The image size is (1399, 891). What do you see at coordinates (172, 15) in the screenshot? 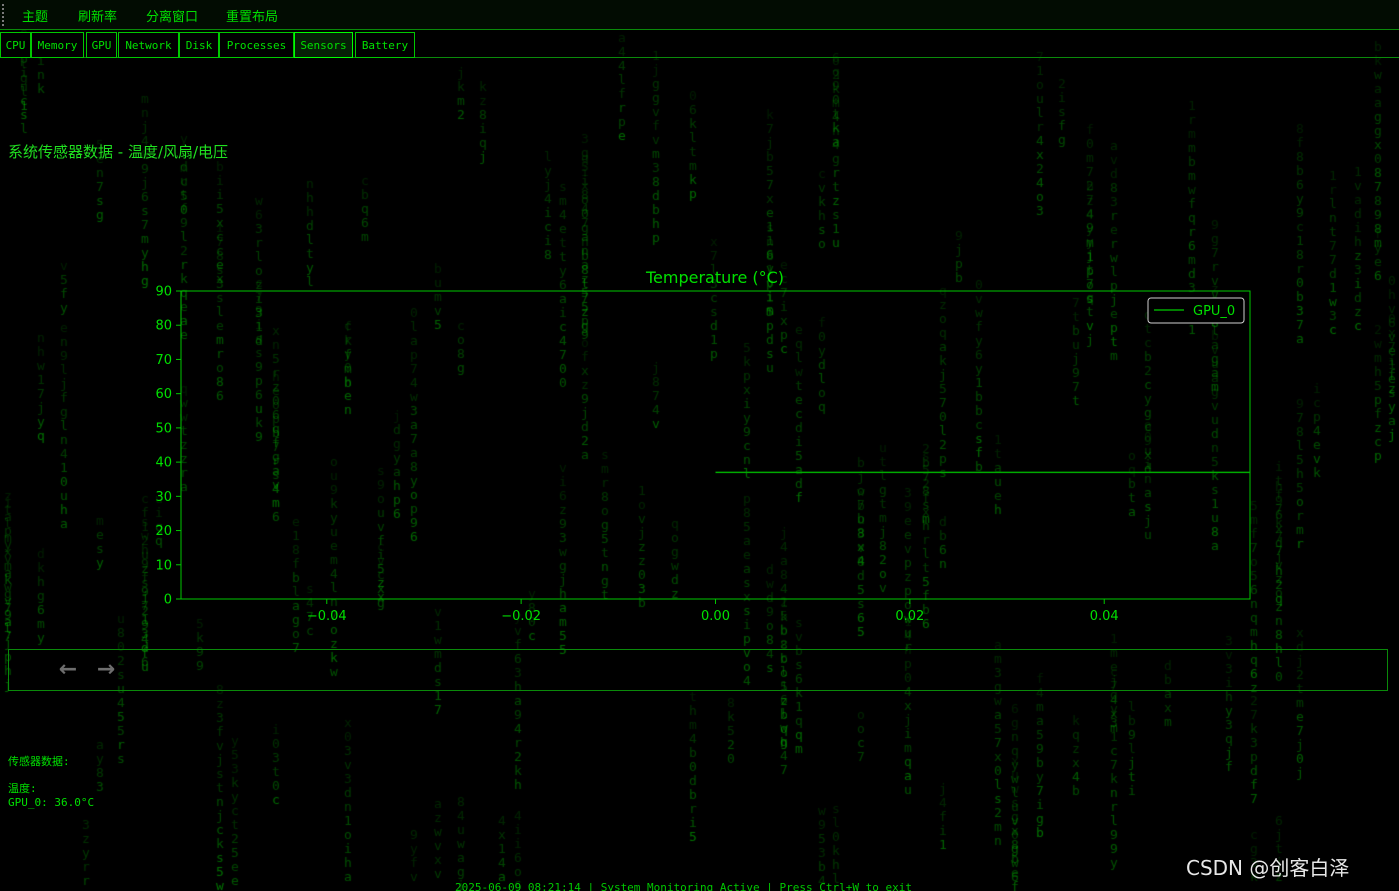
I see `menu-detach-window: 分离窗口` at bounding box center [172, 15].